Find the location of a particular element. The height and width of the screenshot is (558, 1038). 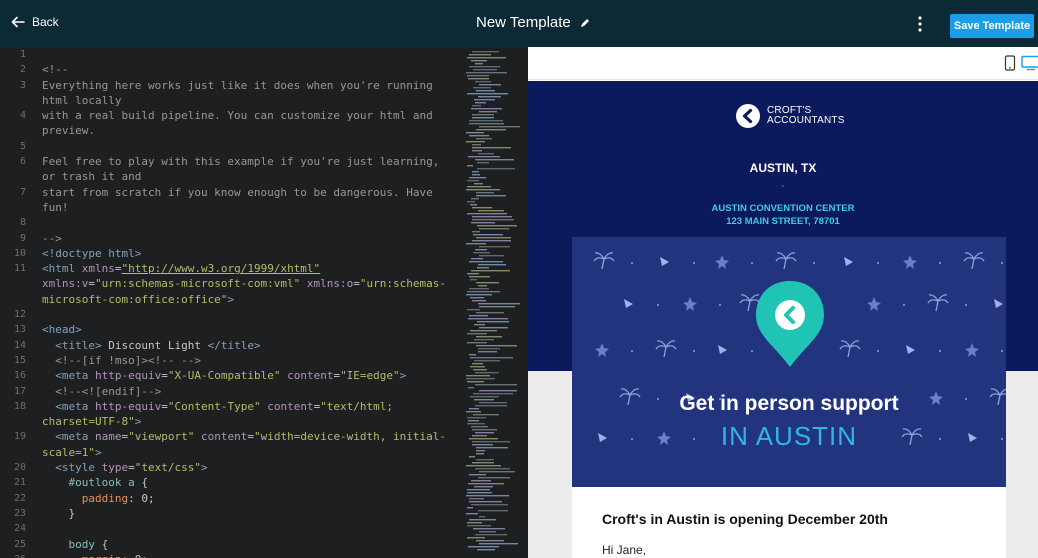

code-text: <!--<![endif]--> is located at coordinates (252, 391).